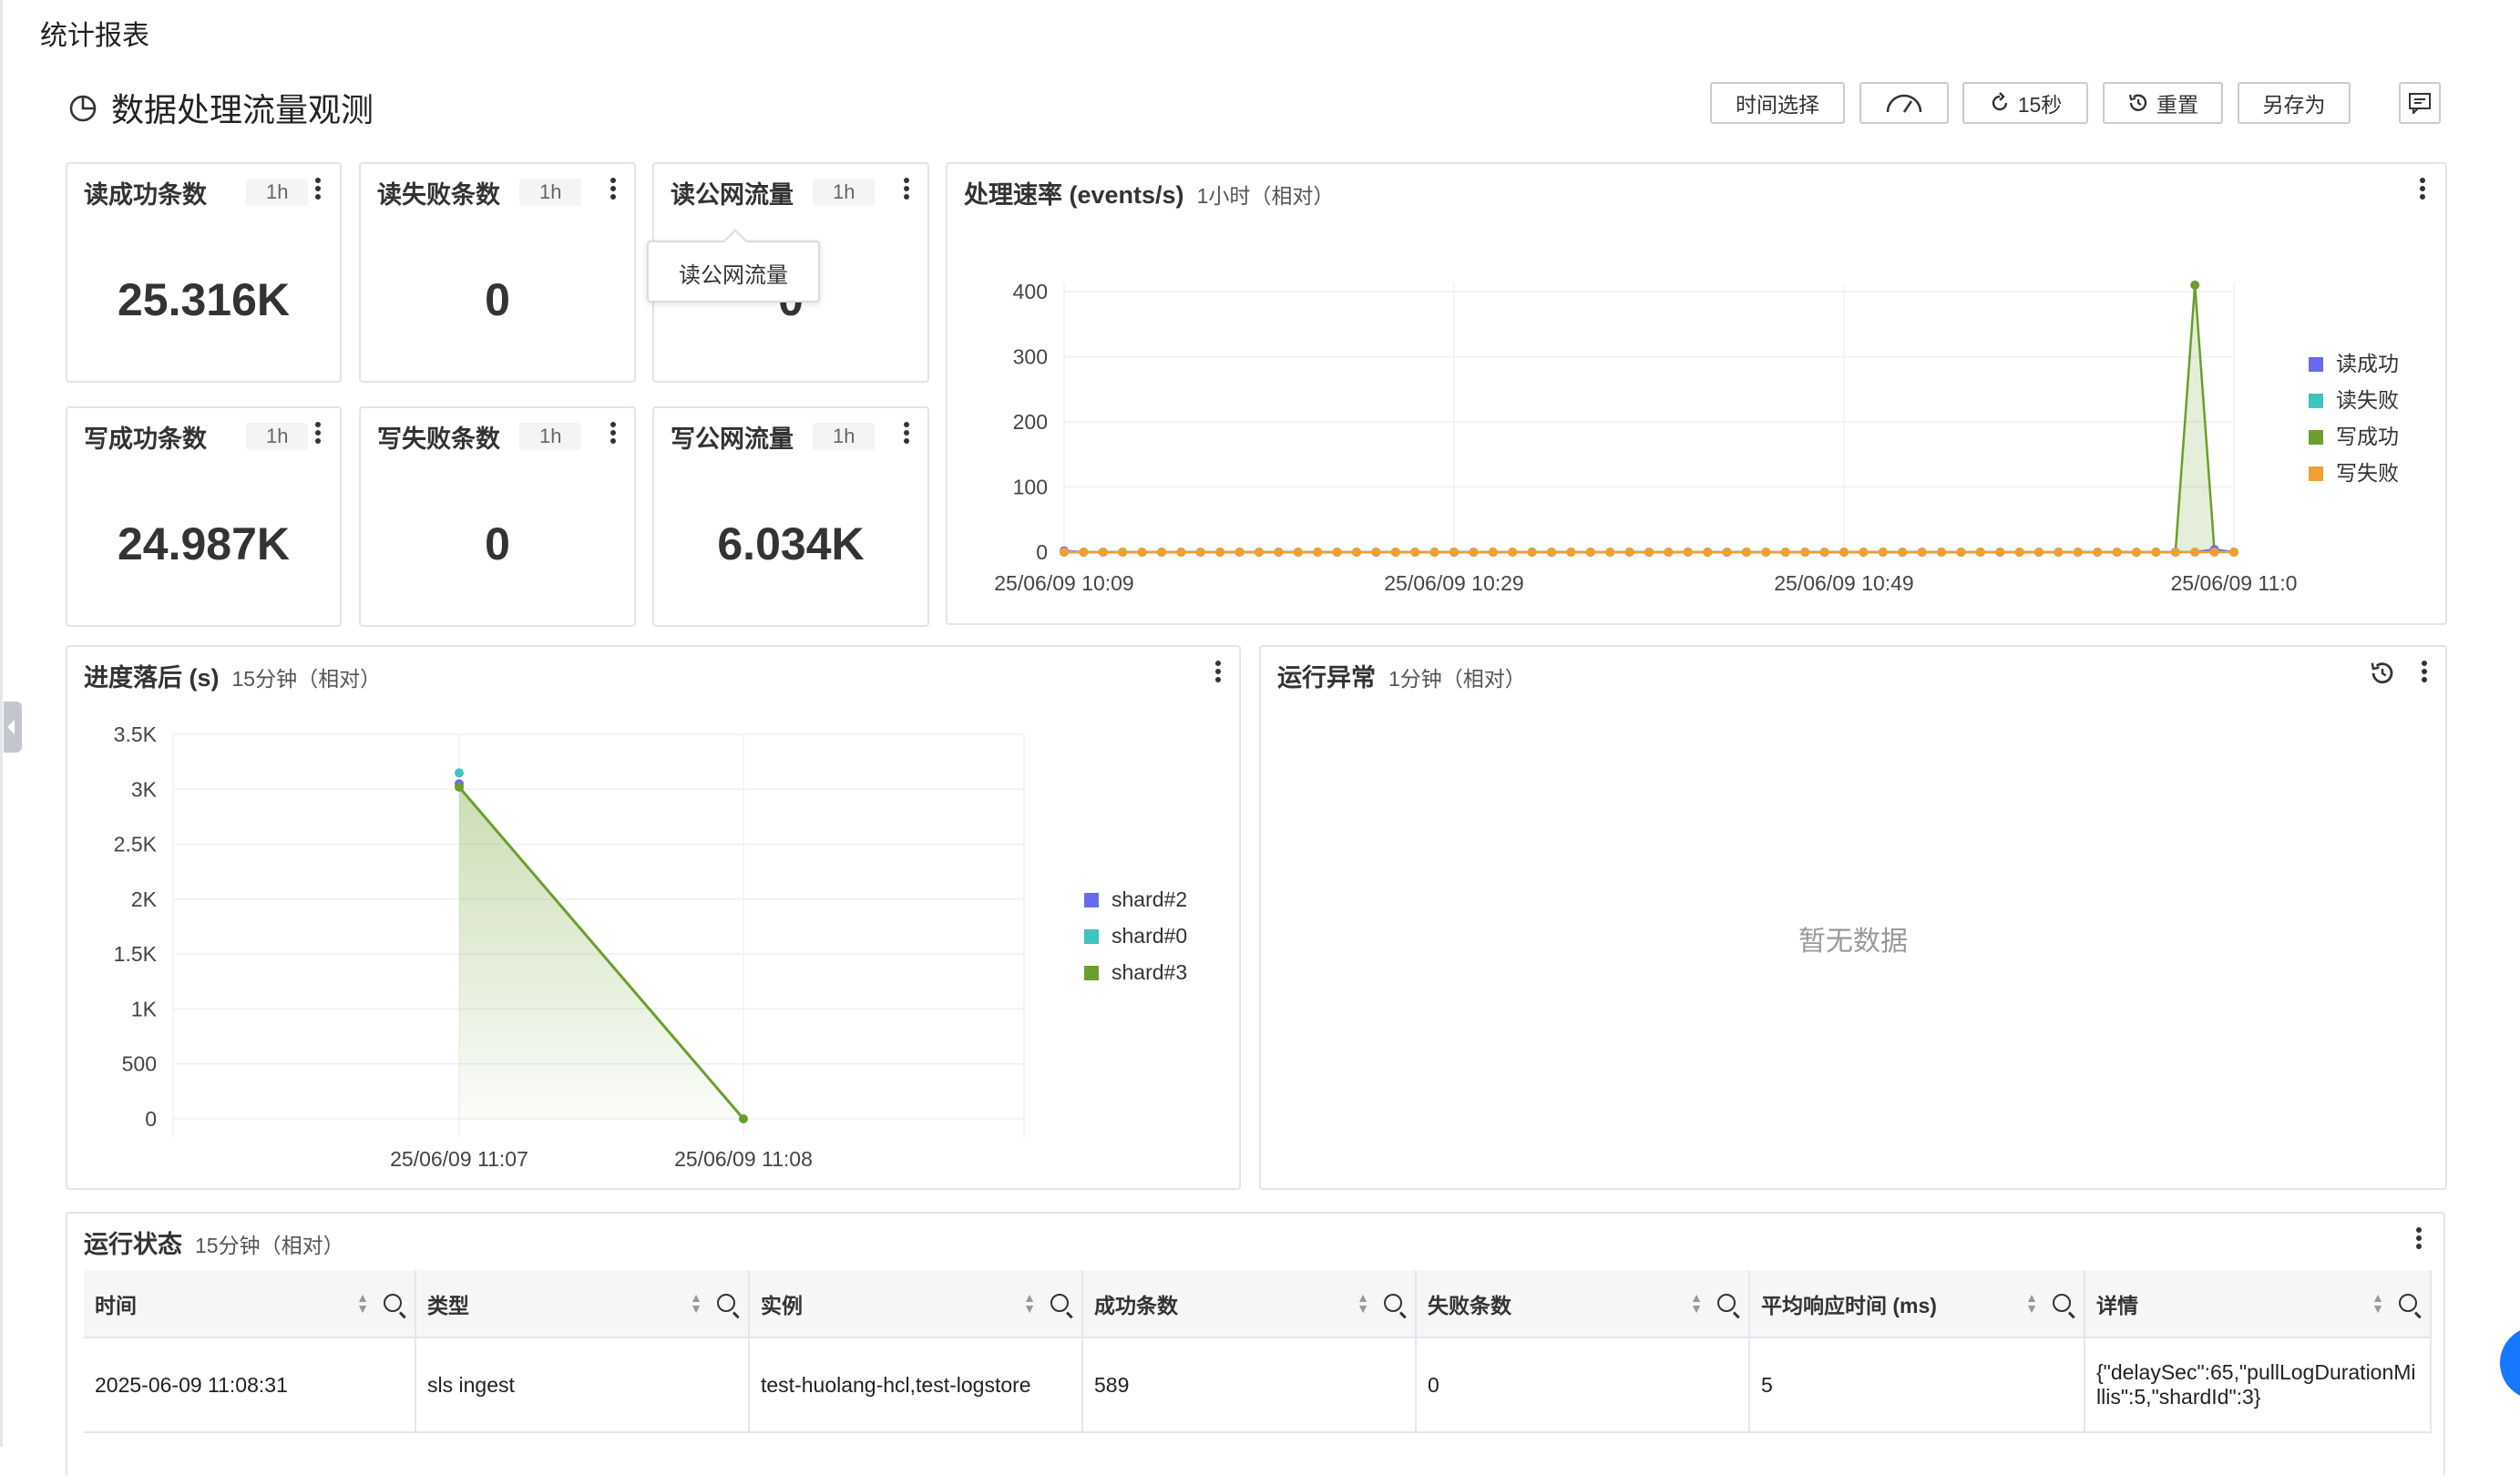 This screenshot has width=2520, height=1476. What do you see at coordinates (2354, 471) in the screenshot?
I see `legend-item: 写失败` at bounding box center [2354, 471].